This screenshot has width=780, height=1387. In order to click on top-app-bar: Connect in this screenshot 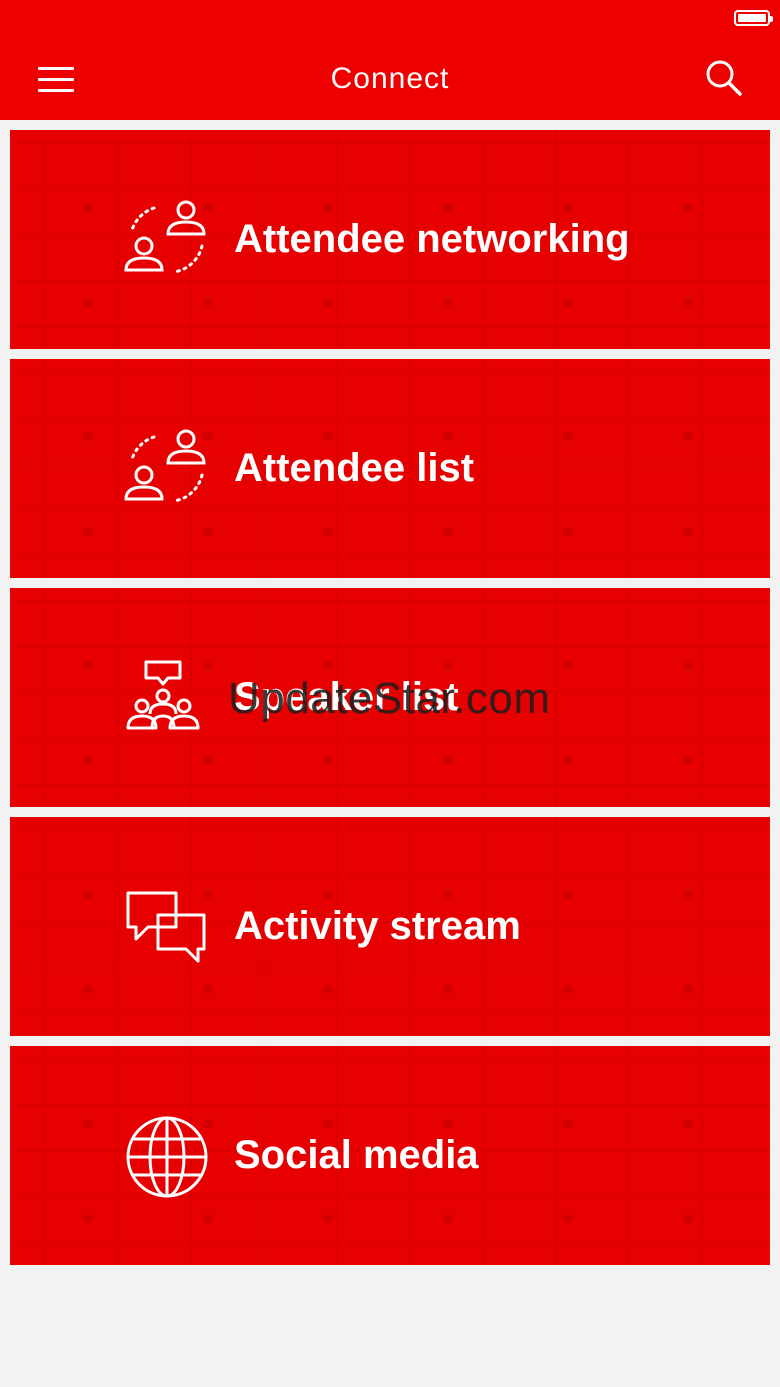, I will do `click(390, 80)`.